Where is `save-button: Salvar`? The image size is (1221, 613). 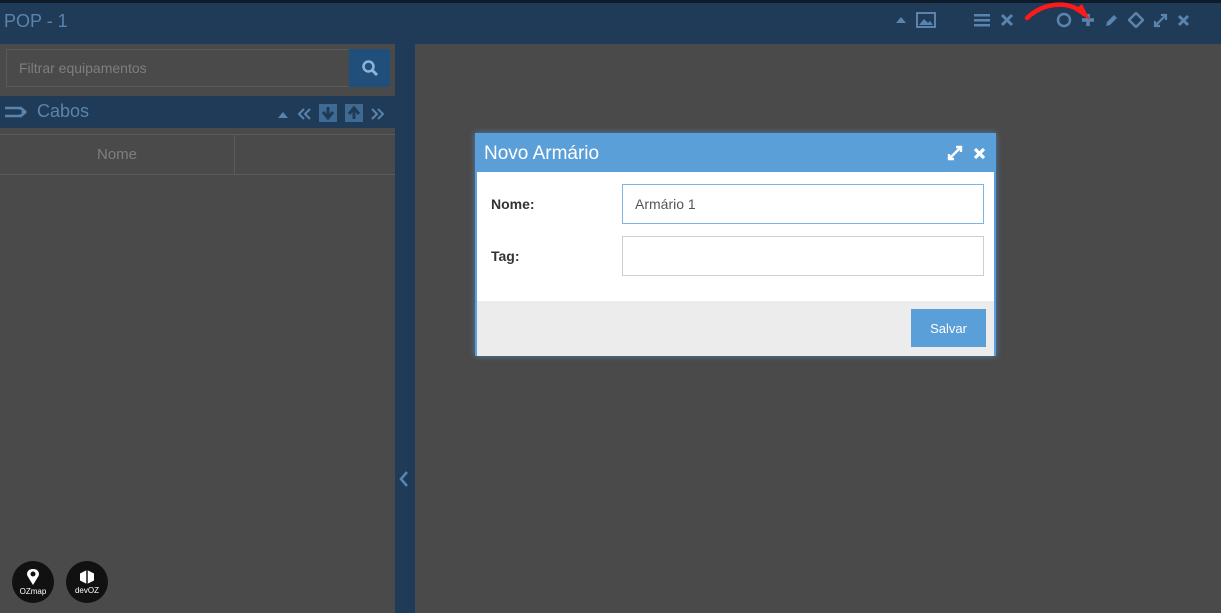
save-button: Salvar is located at coordinates (948, 328).